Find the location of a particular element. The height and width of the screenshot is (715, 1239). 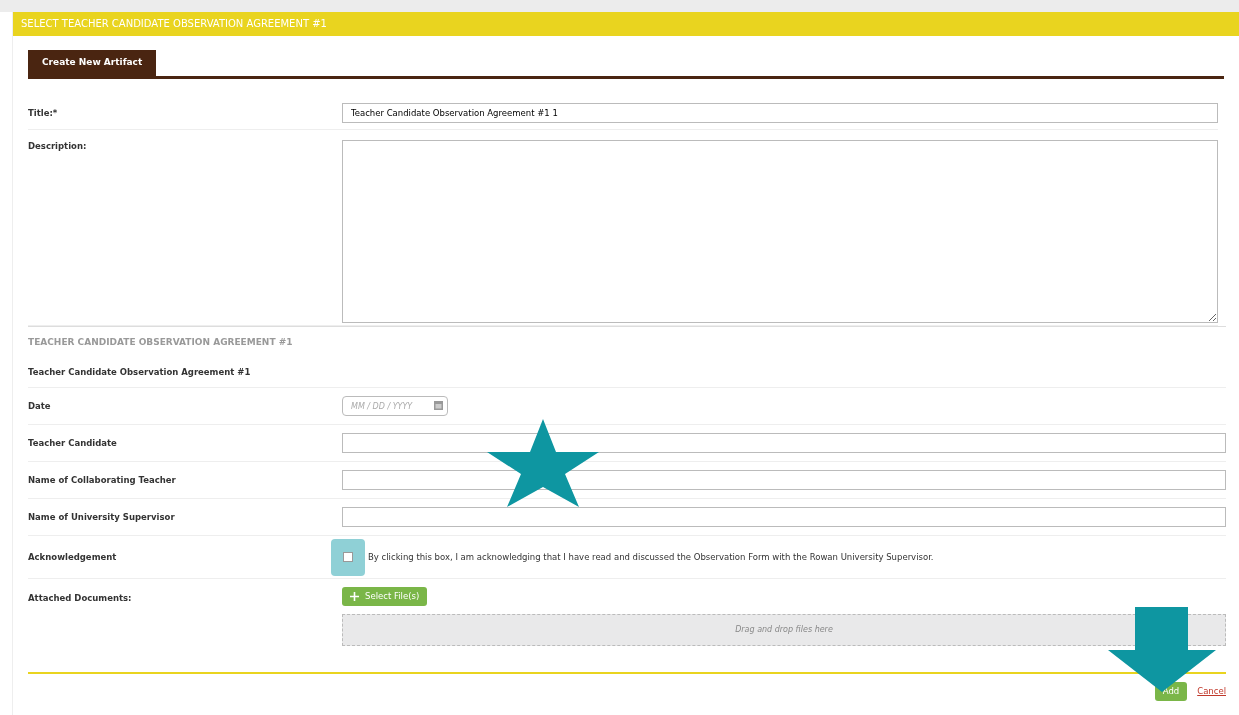

field-label: Description: is located at coordinates (58, 146).